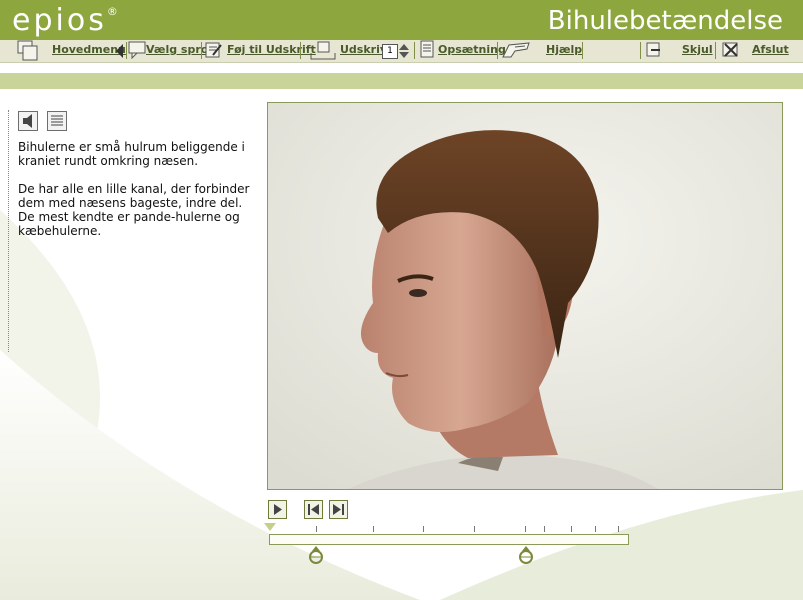 Image resolution: width=803 pixels, height=600 pixels. Describe the element at coordinates (28, 121) in the screenshot. I see `speaker-icon` at that location.